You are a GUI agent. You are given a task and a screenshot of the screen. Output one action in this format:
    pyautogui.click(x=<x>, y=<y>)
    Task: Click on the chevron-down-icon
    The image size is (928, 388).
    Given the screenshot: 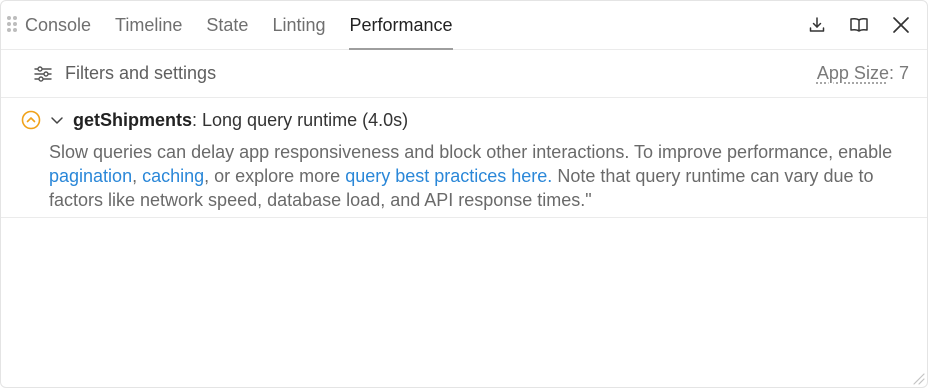 What is the action you would take?
    pyautogui.click(x=57, y=120)
    